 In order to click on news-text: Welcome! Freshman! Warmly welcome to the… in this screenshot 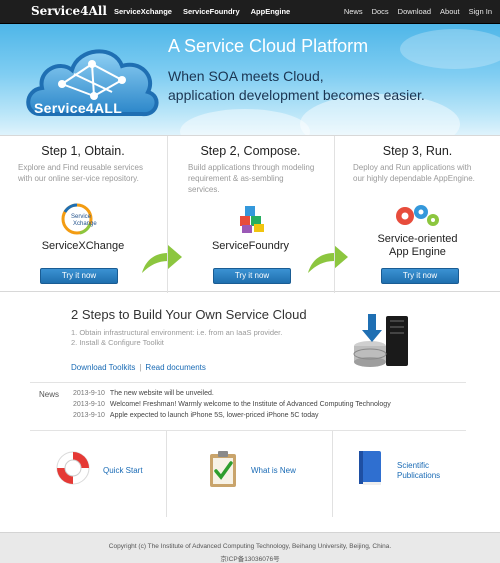, I will do `click(250, 404)`.